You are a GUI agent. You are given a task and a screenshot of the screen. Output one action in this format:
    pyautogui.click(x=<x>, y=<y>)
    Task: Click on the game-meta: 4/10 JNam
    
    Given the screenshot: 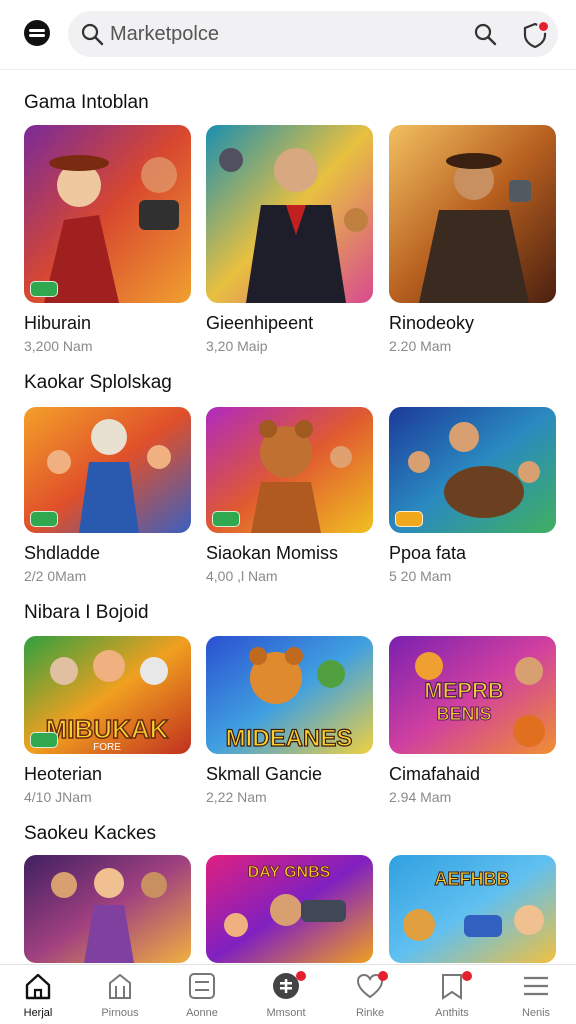 What is the action you would take?
    pyautogui.click(x=58, y=797)
    